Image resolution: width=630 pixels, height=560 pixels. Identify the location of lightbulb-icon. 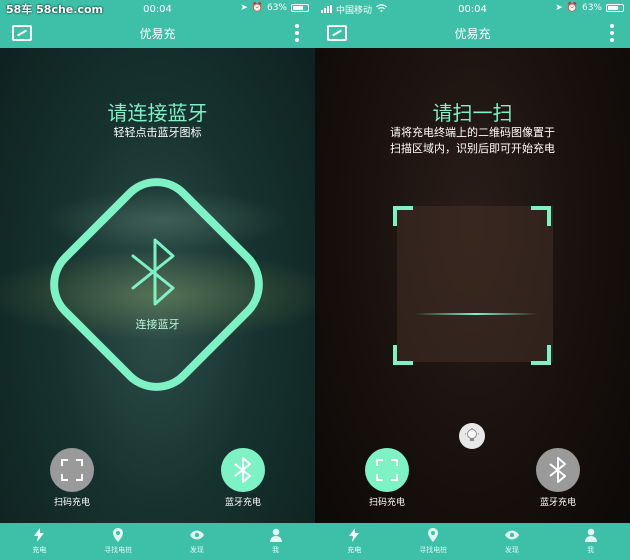
(472, 434).